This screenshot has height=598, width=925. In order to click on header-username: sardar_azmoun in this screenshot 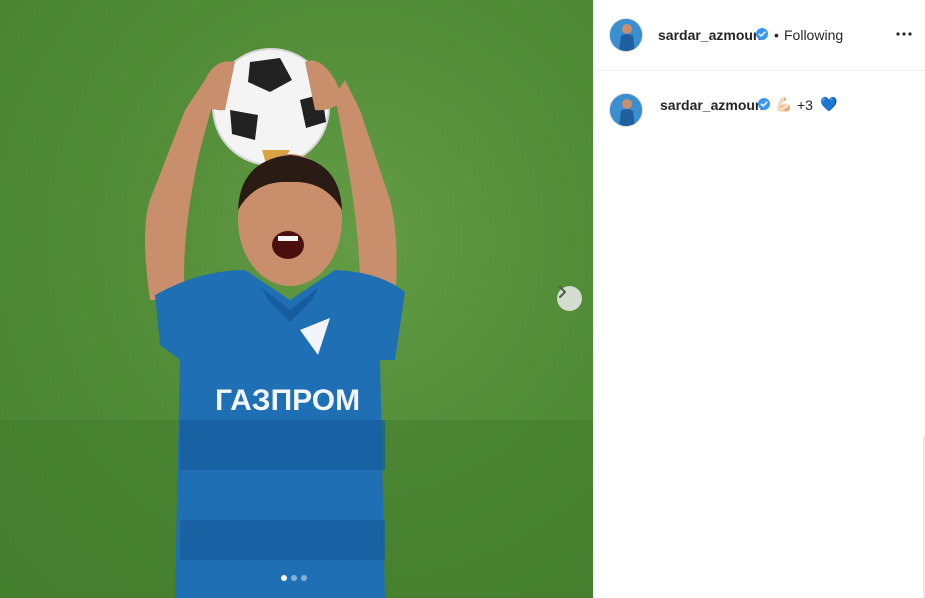, I will do `click(709, 35)`.